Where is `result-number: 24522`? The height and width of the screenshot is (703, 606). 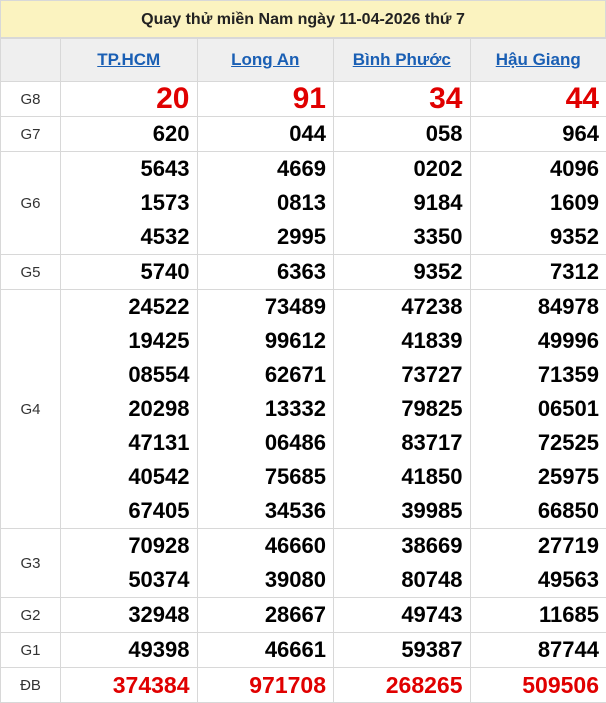
result-number: 24522 is located at coordinates (125, 307).